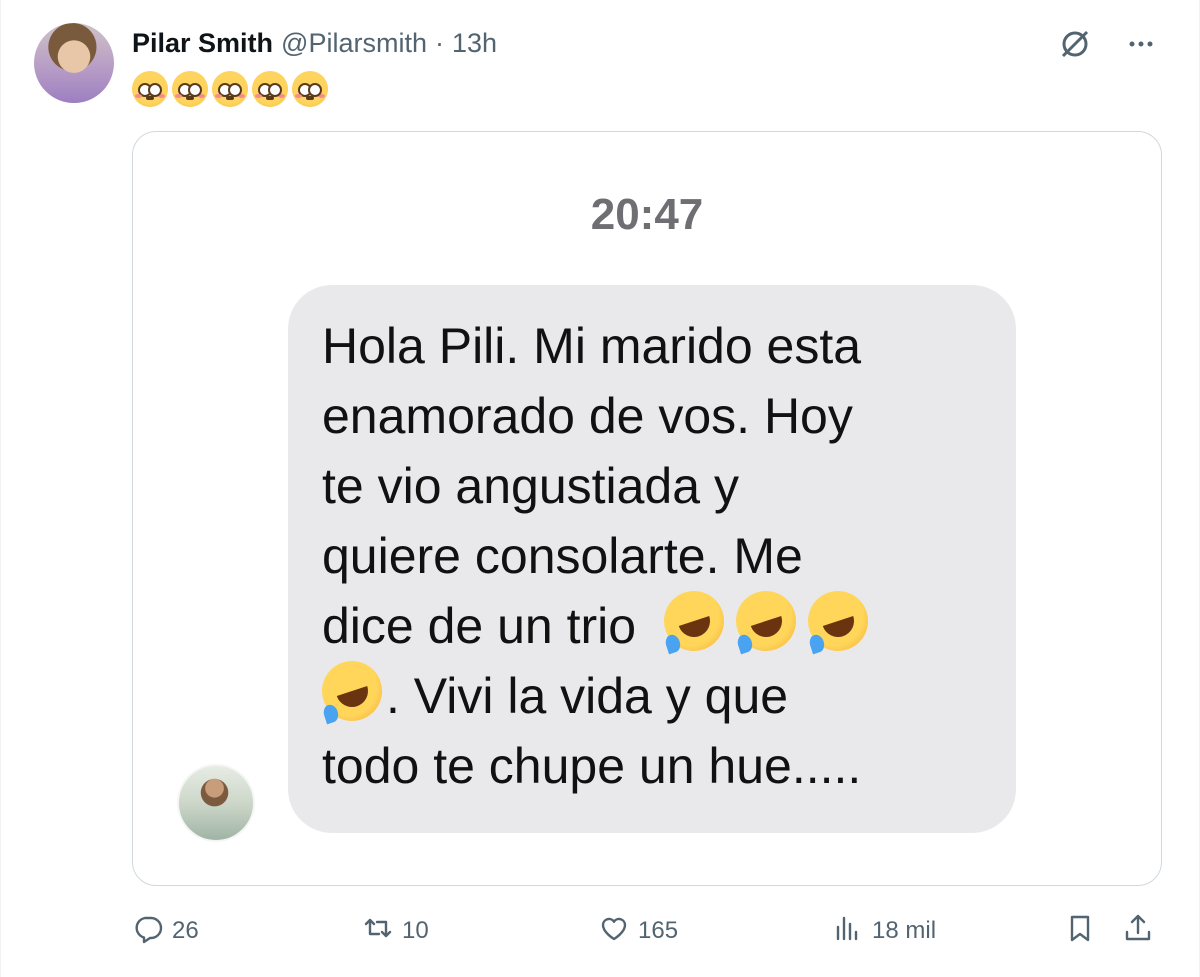 The image size is (1200, 977). What do you see at coordinates (378, 931) in the screenshot?
I see `retweet-icon` at bounding box center [378, 931].